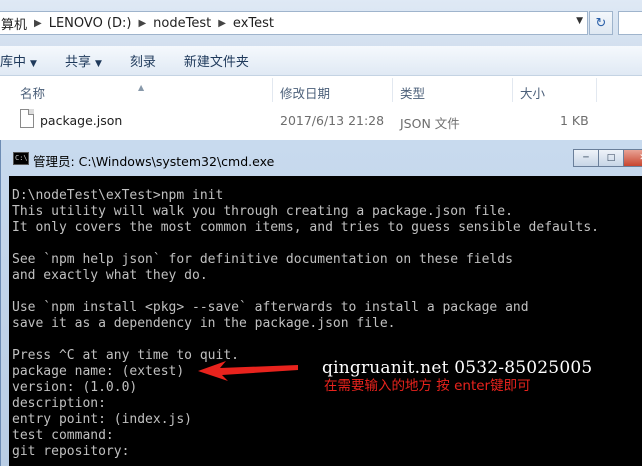 The image size is (642, 466). What do you see at coordinates (579, 21) in the screenshot?
I see `chevron-down-icon: ▼` at bounding box center [579, 21].